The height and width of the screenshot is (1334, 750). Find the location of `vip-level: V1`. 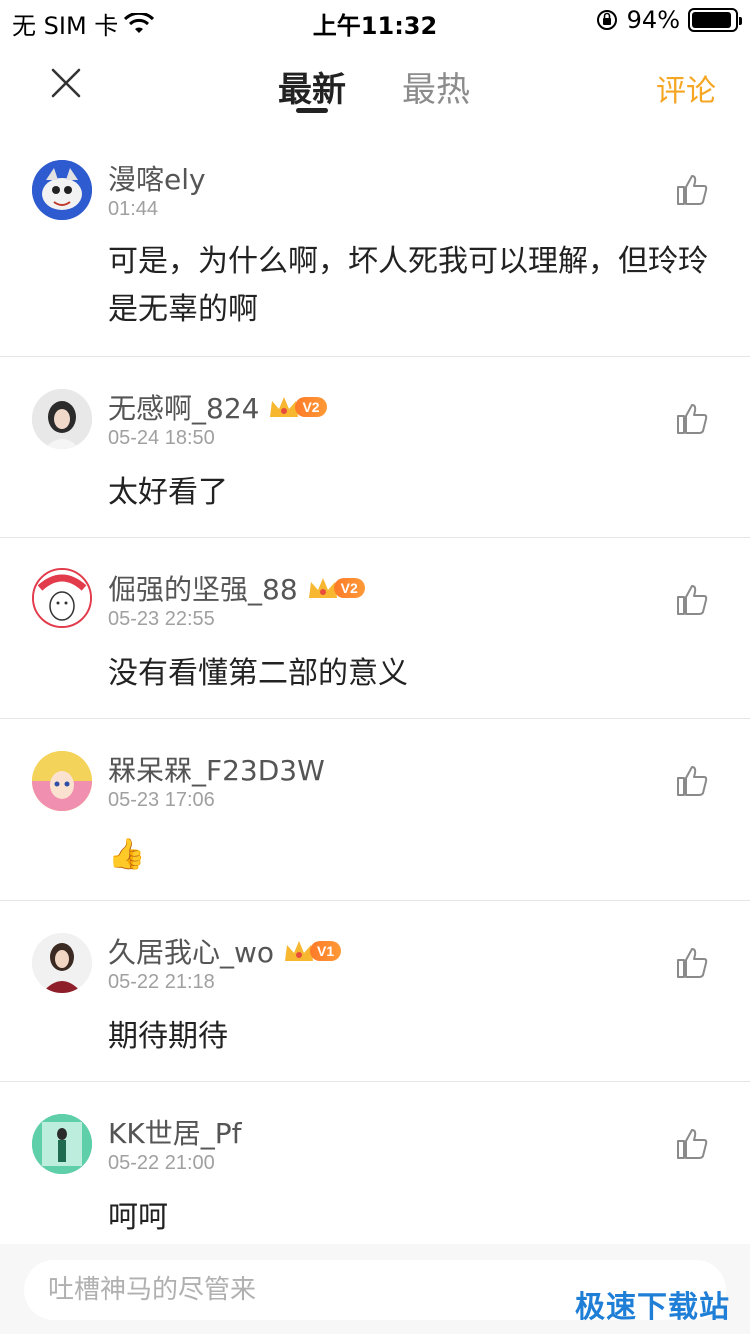

vip-level: V1 is located at coordinates (326, 951).